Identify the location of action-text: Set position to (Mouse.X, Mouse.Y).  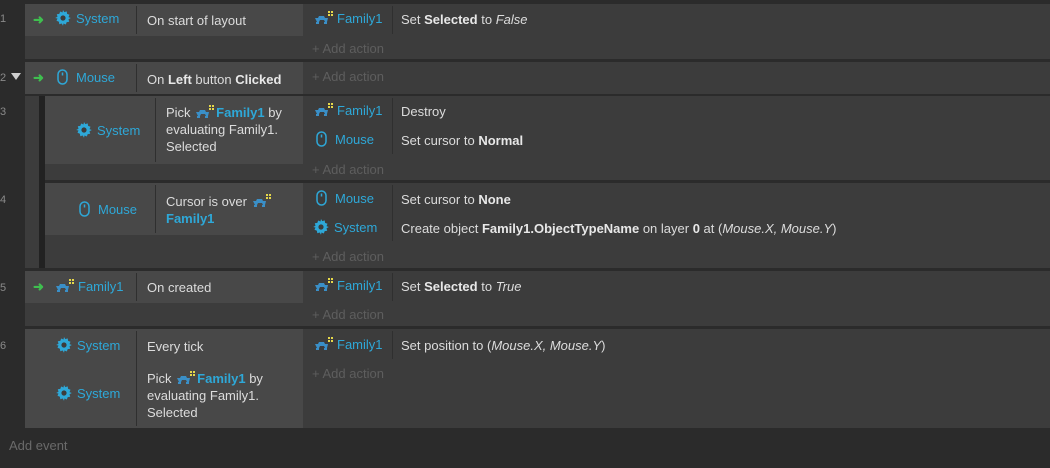
(503, 345).